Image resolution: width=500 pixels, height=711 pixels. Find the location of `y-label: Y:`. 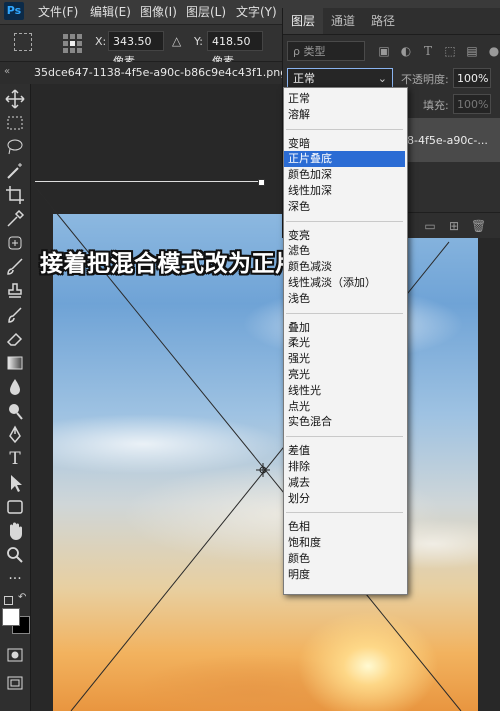

y-label: Y: is located at coordinates (198, 41).